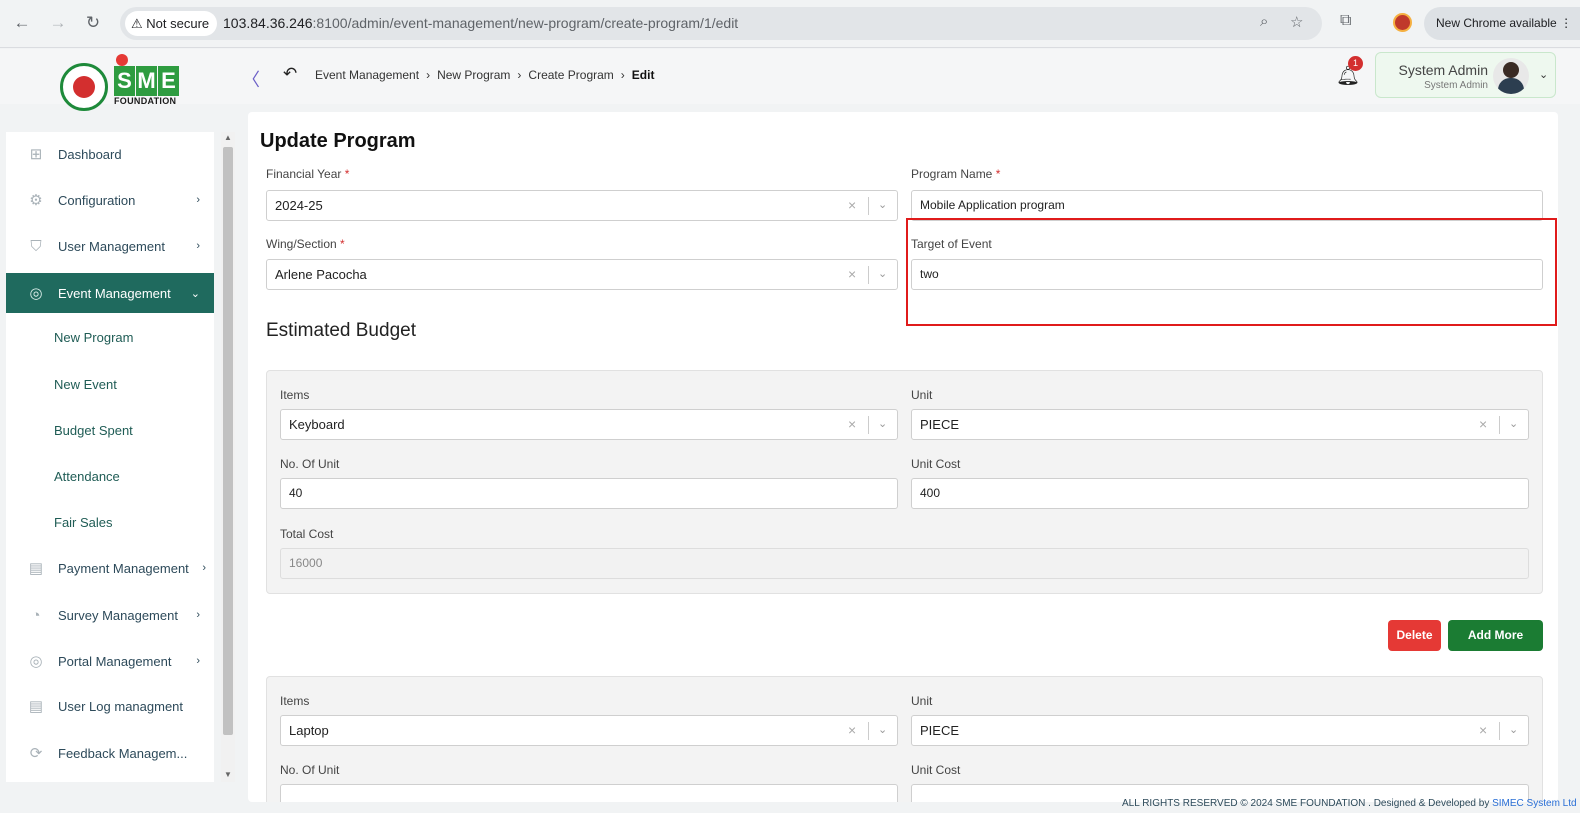 Image resolution: width=1580 pixels, height=813 pixels. I want to click on portal-icon: ◎, so click(36, 661).